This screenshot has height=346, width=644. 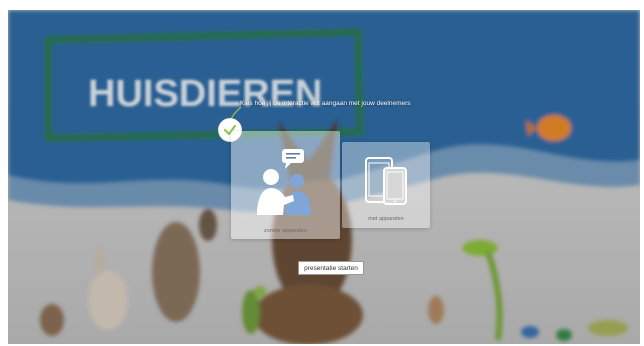 I want to click on people-chat-icon, so click(x=284, y=182).